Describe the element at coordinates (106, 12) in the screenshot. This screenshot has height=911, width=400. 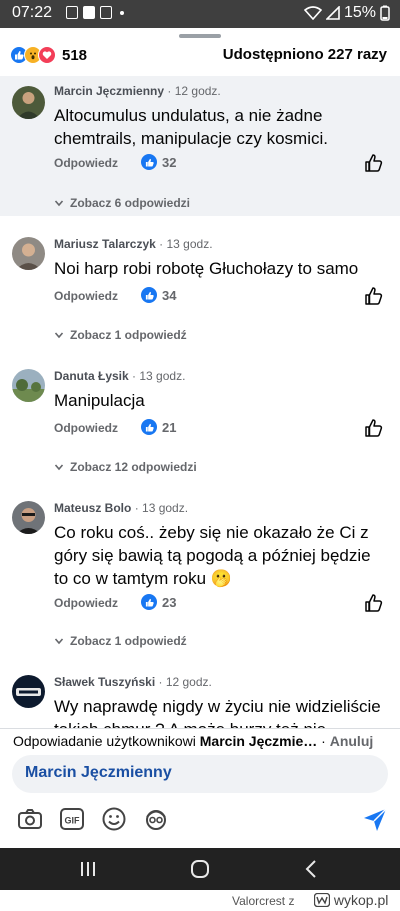
I see `checkbox-notification-icon` at that location.